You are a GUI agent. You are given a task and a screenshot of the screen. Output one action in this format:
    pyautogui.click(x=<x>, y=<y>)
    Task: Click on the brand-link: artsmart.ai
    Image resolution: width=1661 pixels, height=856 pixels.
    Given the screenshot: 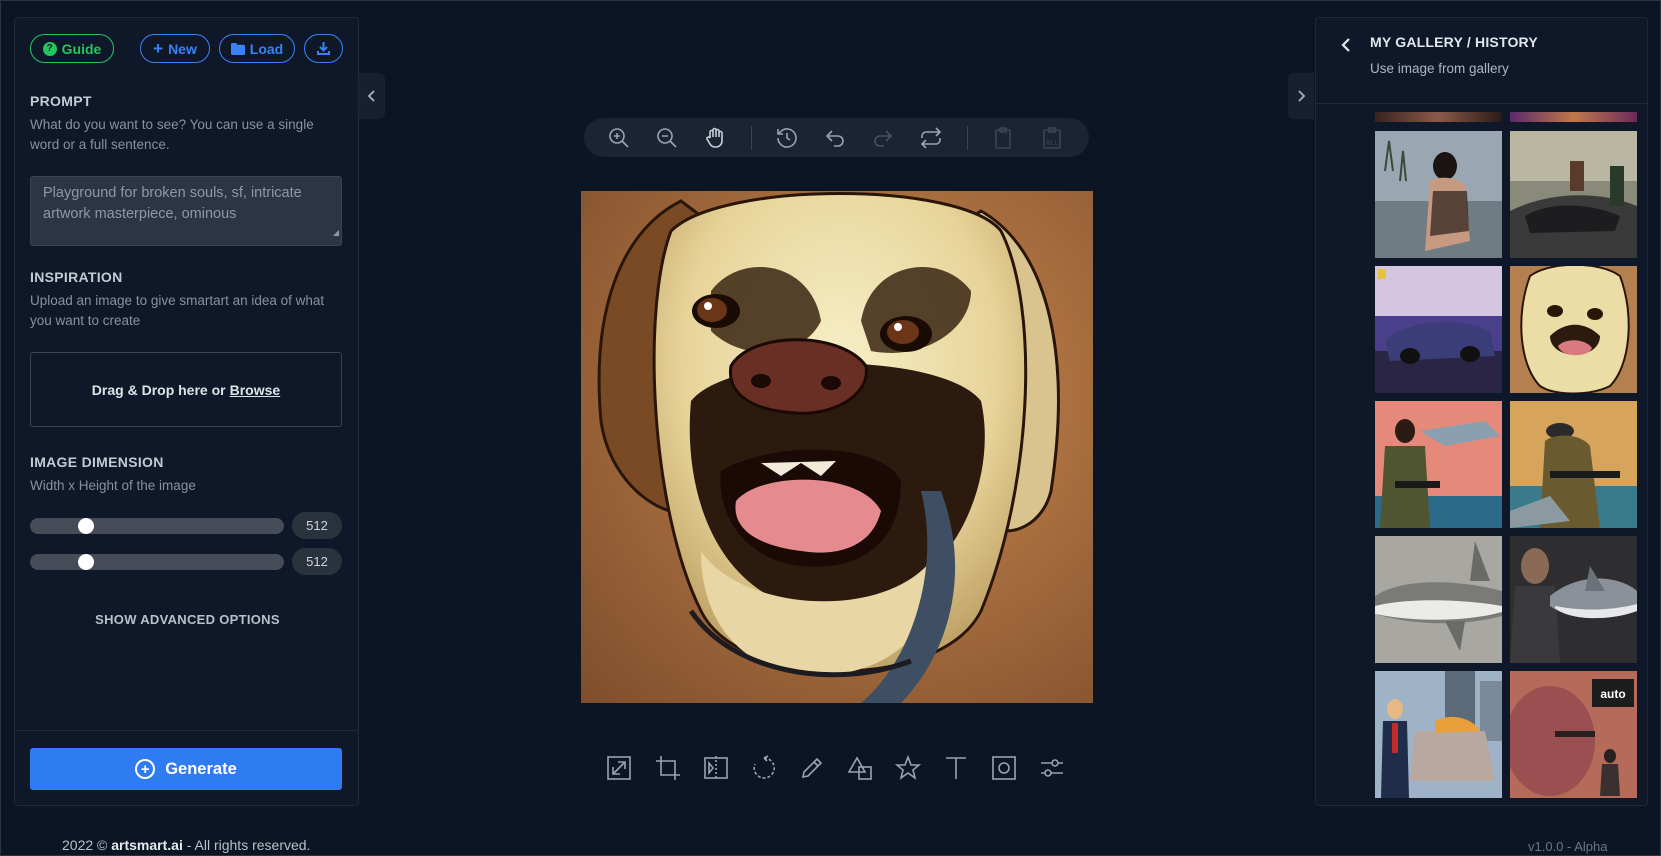 What is the action you would take?
    pyautogui.click(x=147, y=845)
    